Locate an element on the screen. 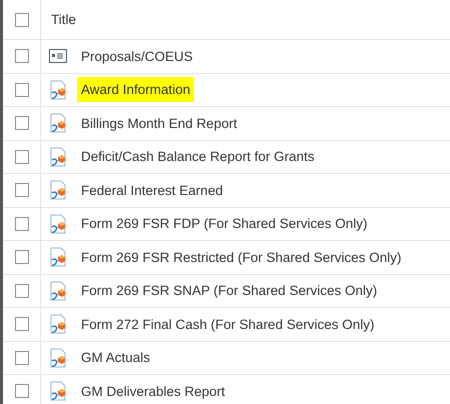 The image size is (450, 404). report-title: Billings Month End Report is located at coordinates (159, 123).